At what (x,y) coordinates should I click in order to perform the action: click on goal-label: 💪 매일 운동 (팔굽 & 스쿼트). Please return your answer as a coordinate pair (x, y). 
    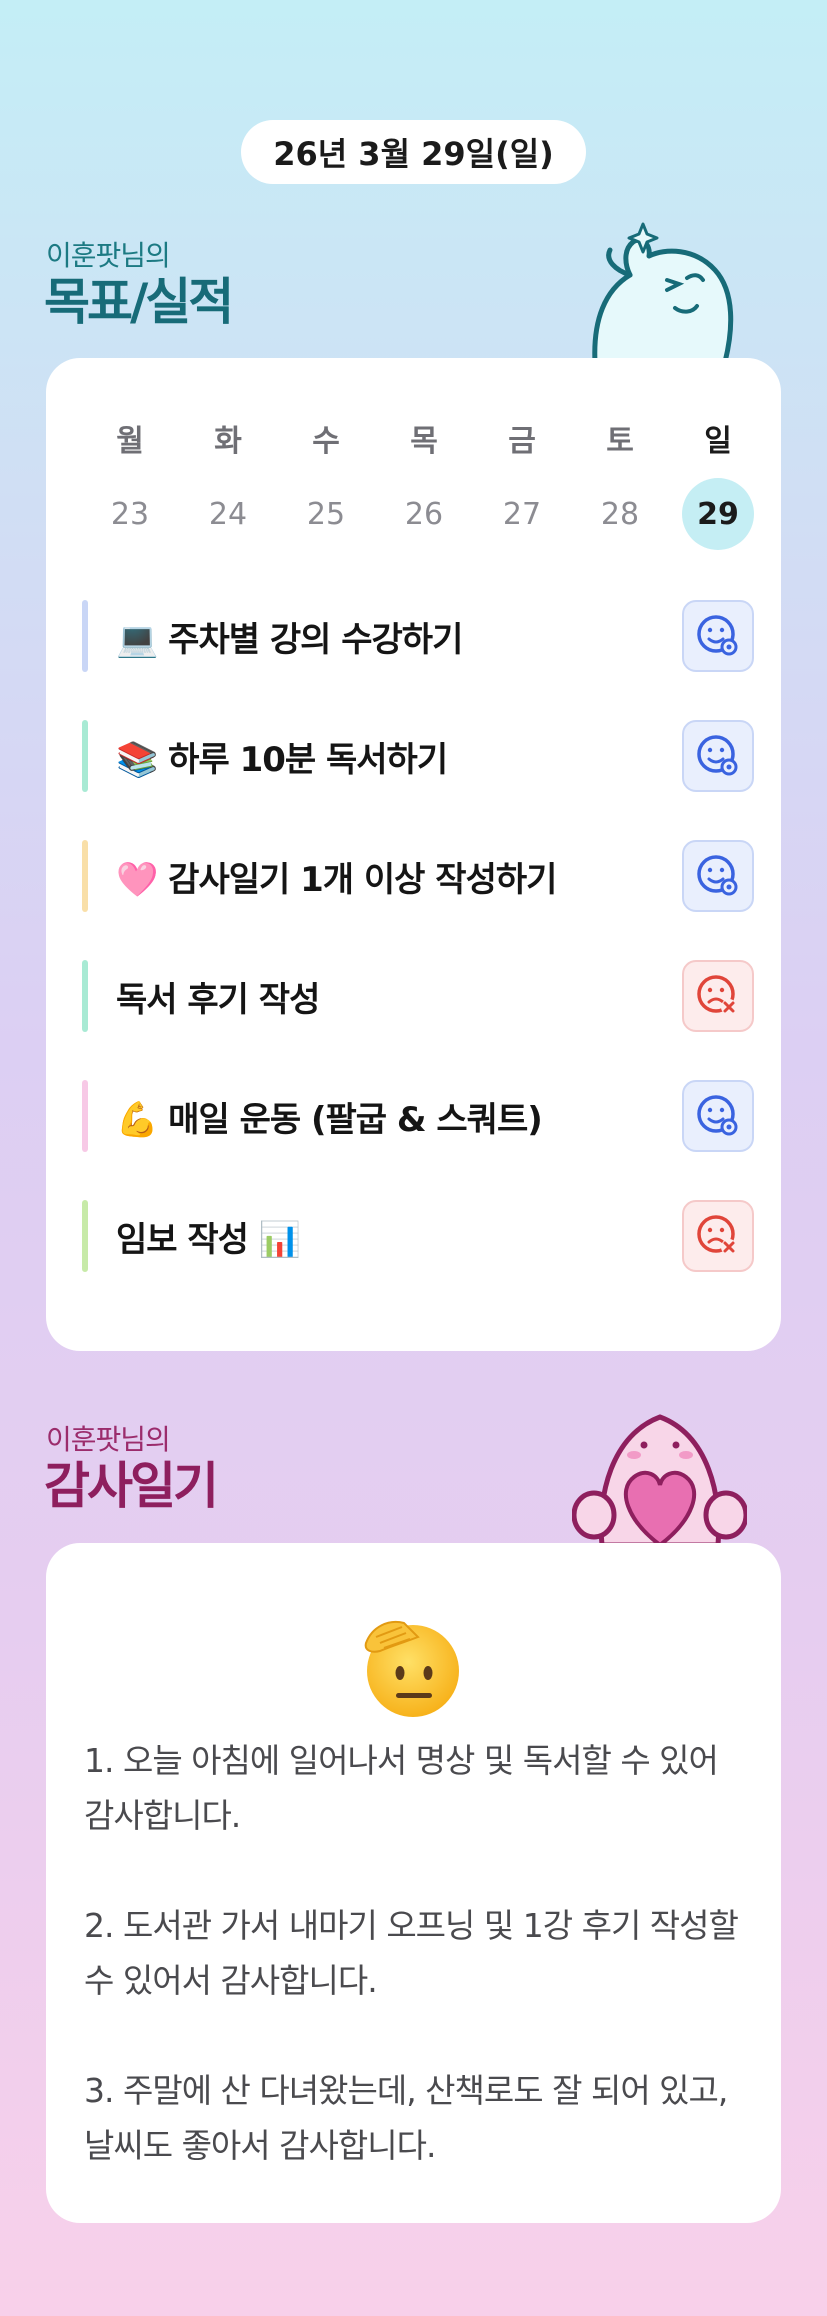
    Looking at the image, I should click on (329, 1119).